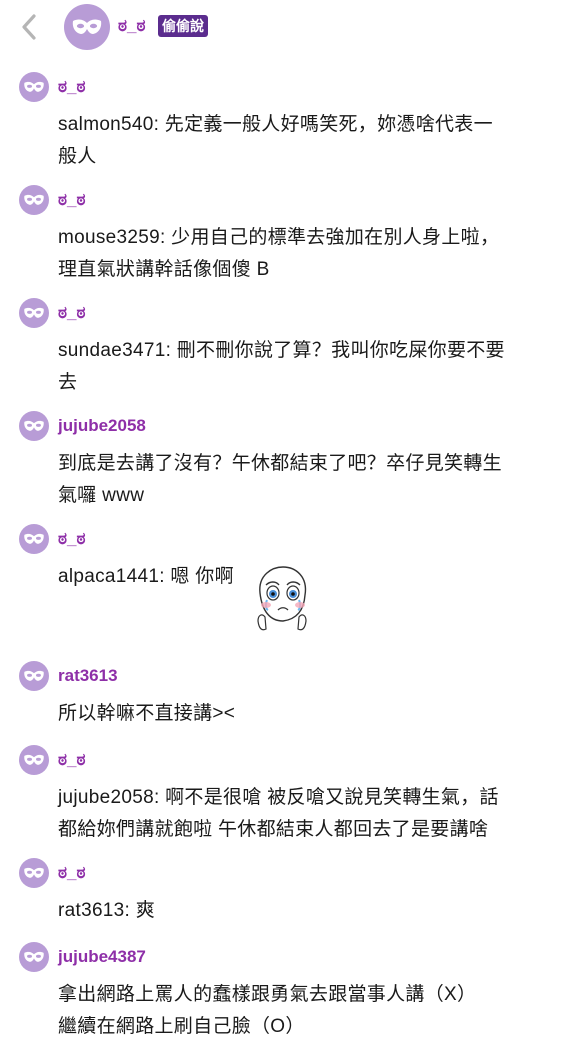 This screenshot has height=1043, width=562. I want to click on thread-header: ಠ_ಠ 偷偷說, so click(281, 28).